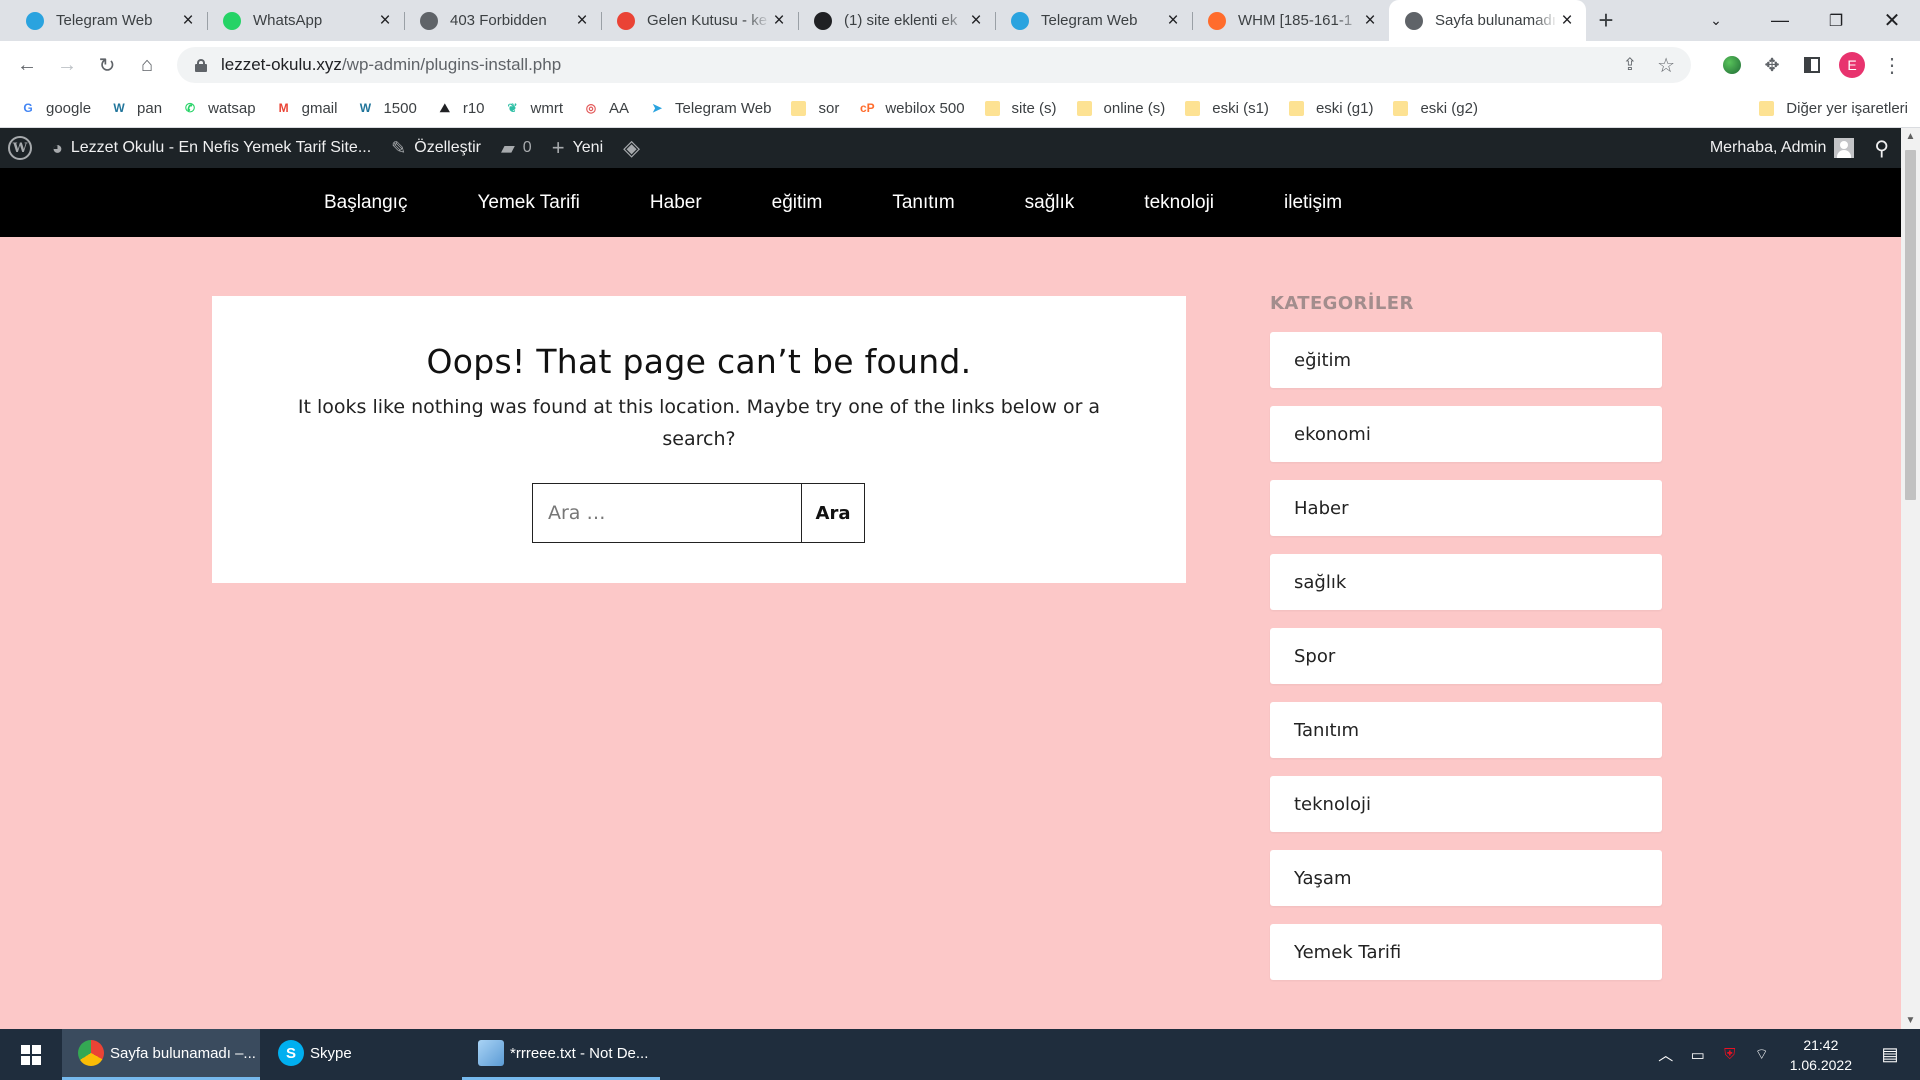 This screenshot has height=1080, width=1920. I want to click on bookmark-item: ➤ Telegram Web, so click(710, 108).